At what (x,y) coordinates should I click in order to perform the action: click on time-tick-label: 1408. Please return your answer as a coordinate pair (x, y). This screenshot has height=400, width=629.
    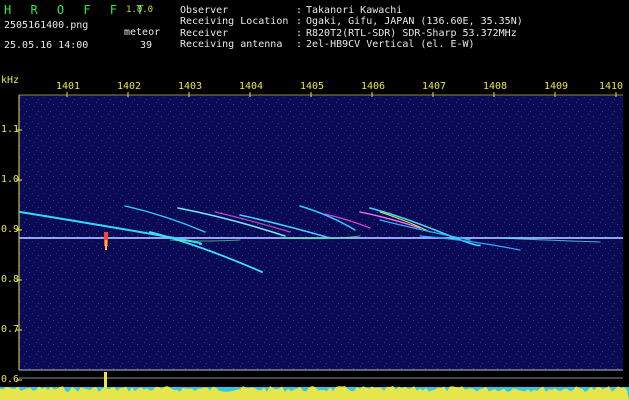
    Looking at the image, I should click on (495, 86).